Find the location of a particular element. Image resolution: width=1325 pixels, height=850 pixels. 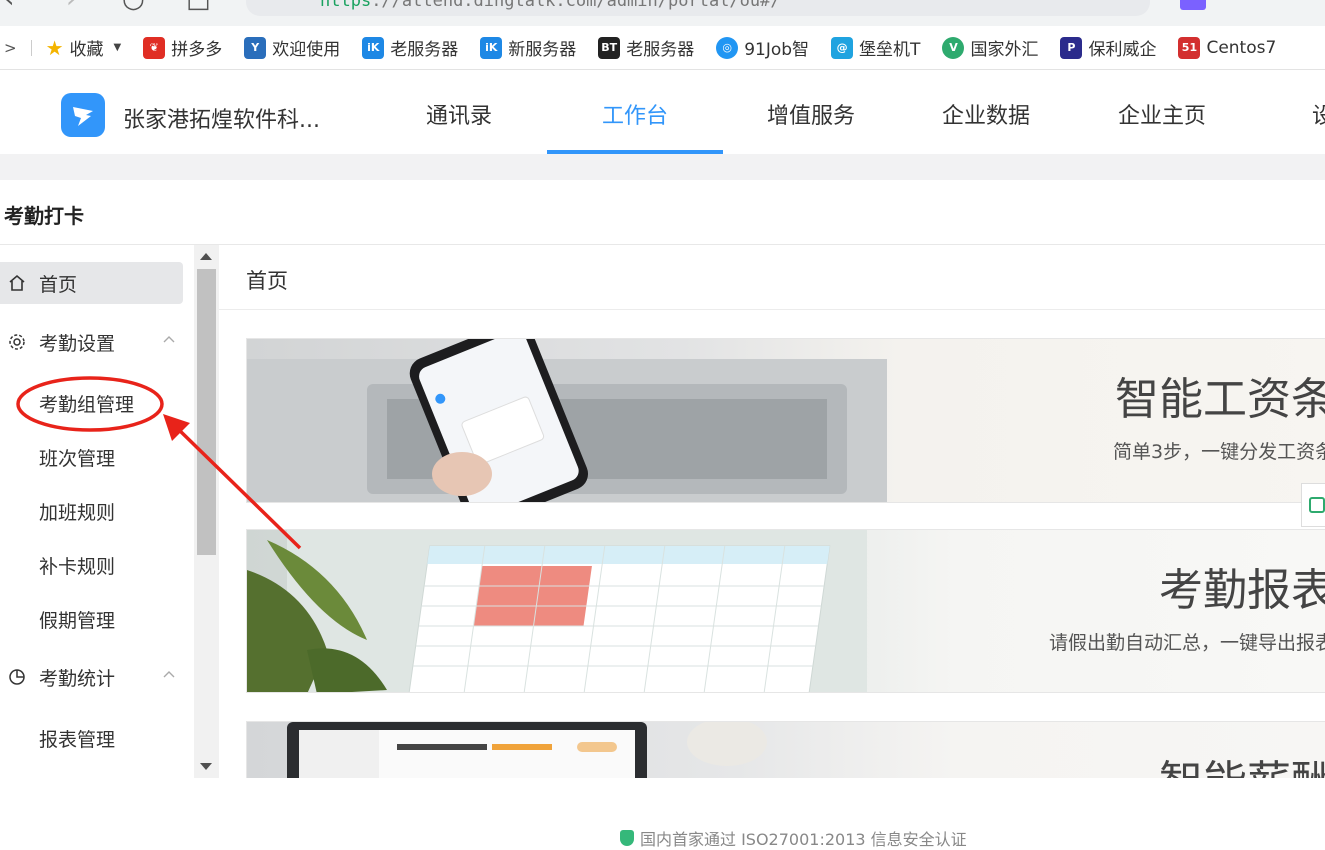

sidebar-group-attendance-settings: 考勤设置 is located at coordinates (91, 342).